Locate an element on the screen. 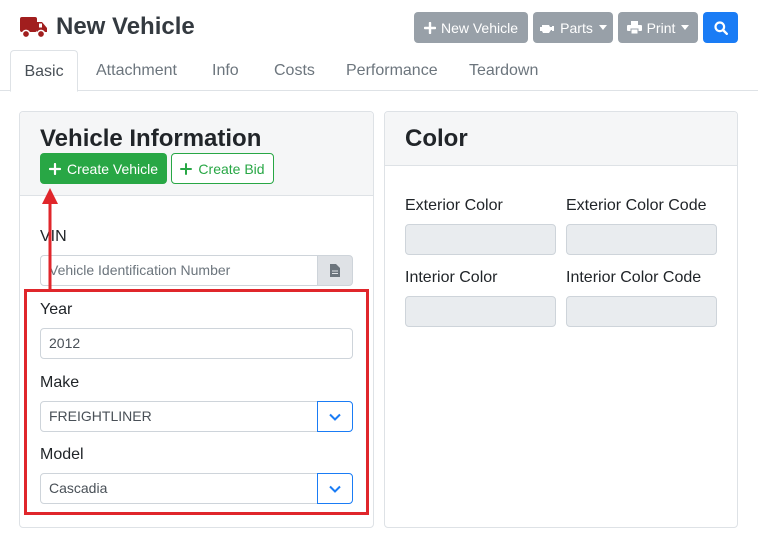 The image size is (758, 538). tab-info: Info is located at coordinates (225, 70).